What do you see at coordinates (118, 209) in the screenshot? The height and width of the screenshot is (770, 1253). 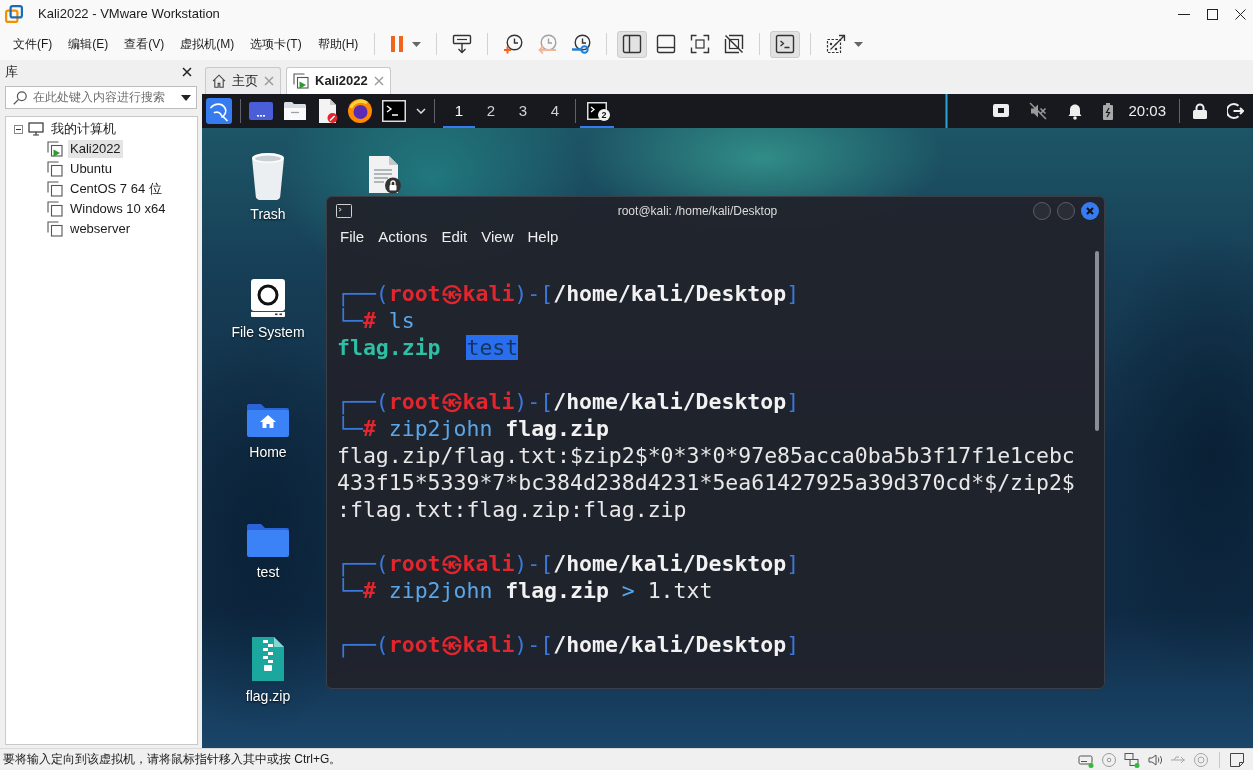 I see `tree-item: Windows 10 x64` at bounding box center [118, 209].